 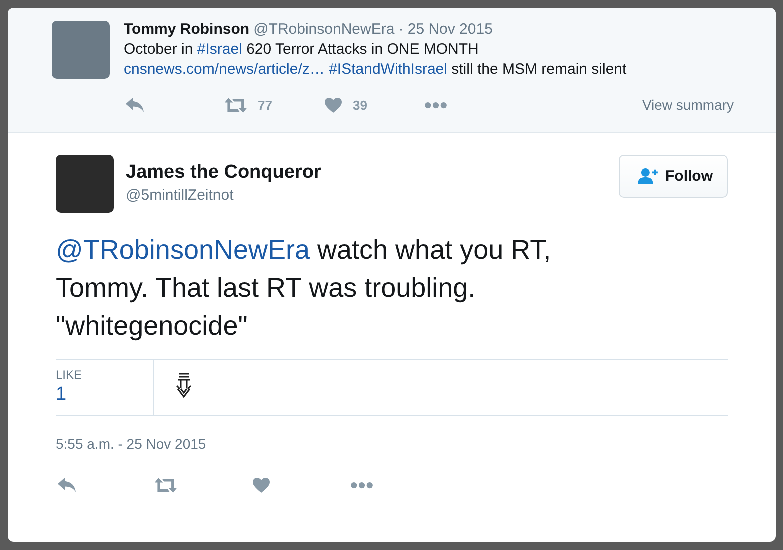 I want to click on liker-avatar-icon, so click(x=184, y=385).